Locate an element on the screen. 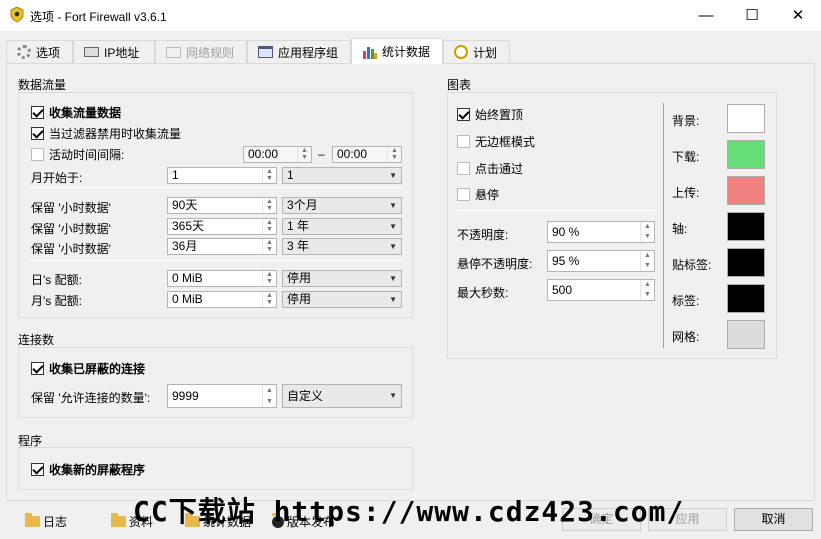  keep-allowed-combo-value: 自定义 is located at coordinates (305, 396).